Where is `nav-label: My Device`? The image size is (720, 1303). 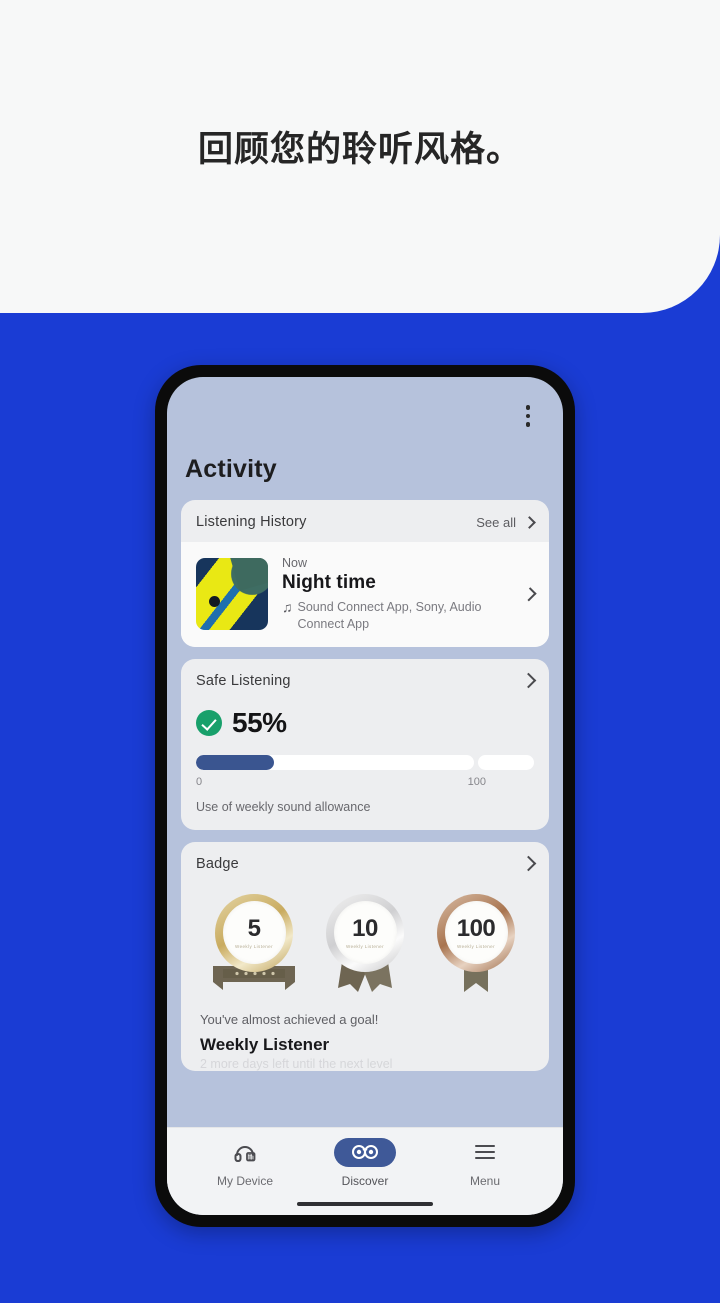
nav-label: My Device is located at coordinates (244, 1180).